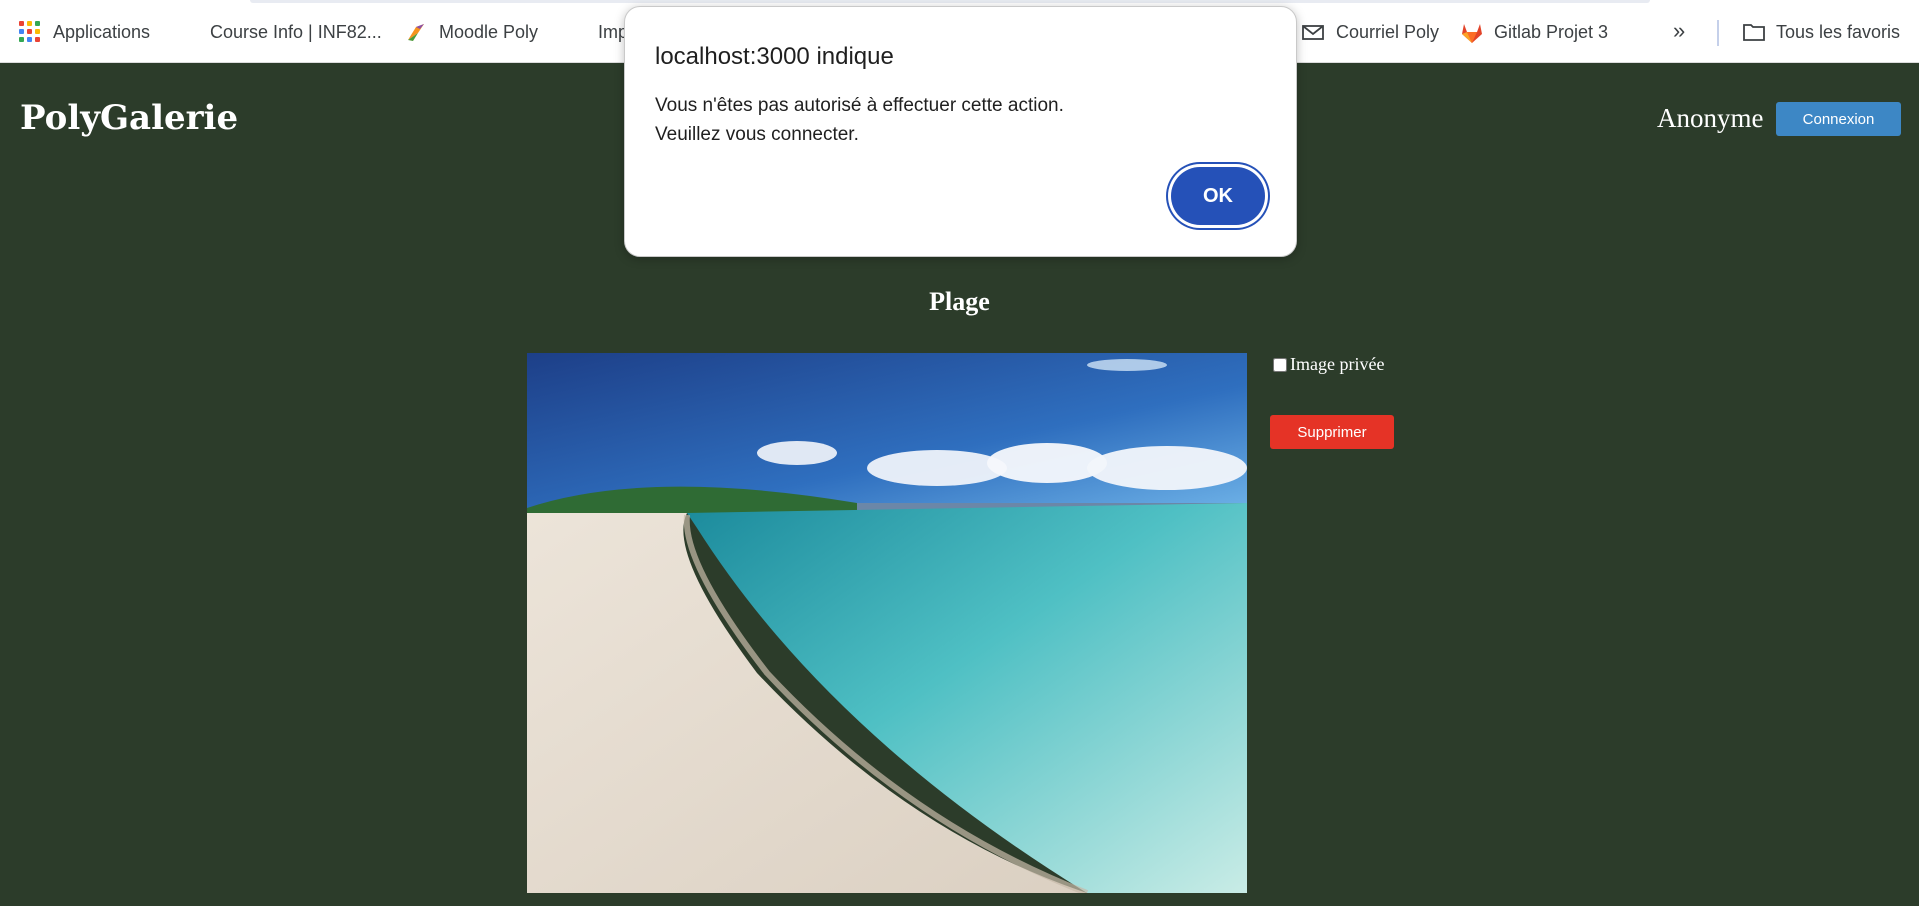 This screenshot has height=906, width=1919. I want to click on folder-icon, so click(1753, 32).